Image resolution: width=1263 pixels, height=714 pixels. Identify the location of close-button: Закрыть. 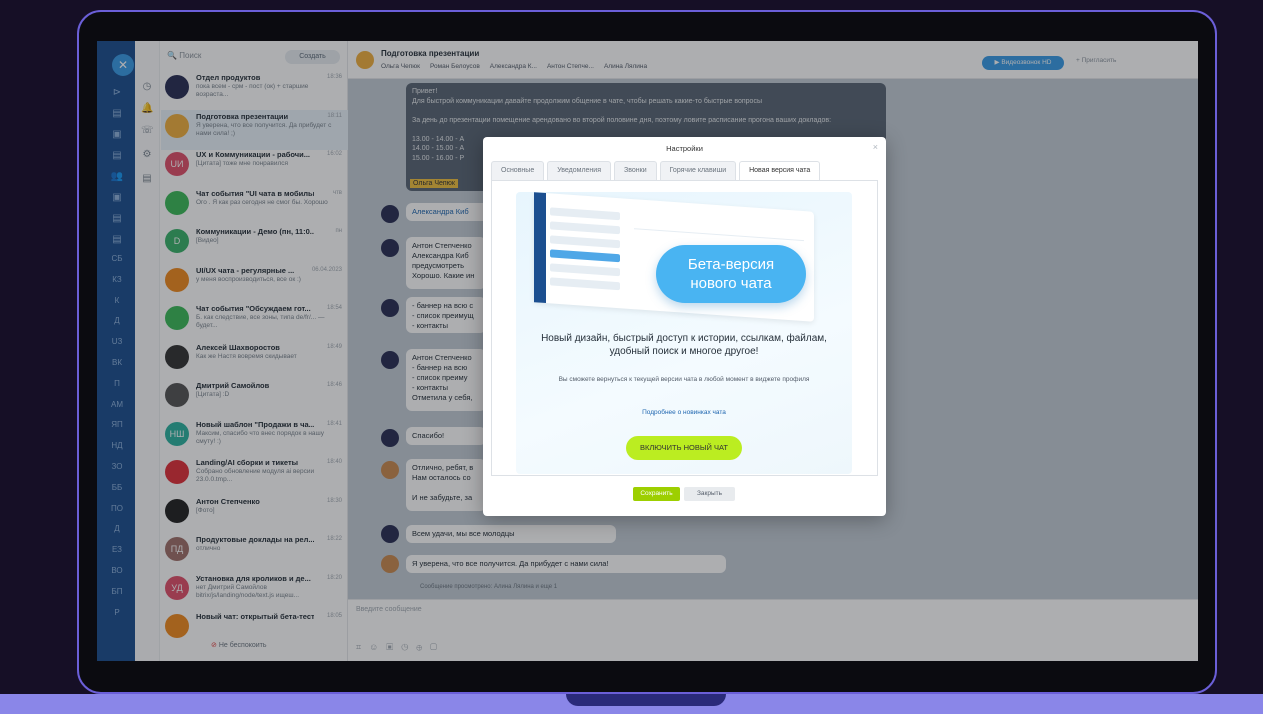
(709, 494).